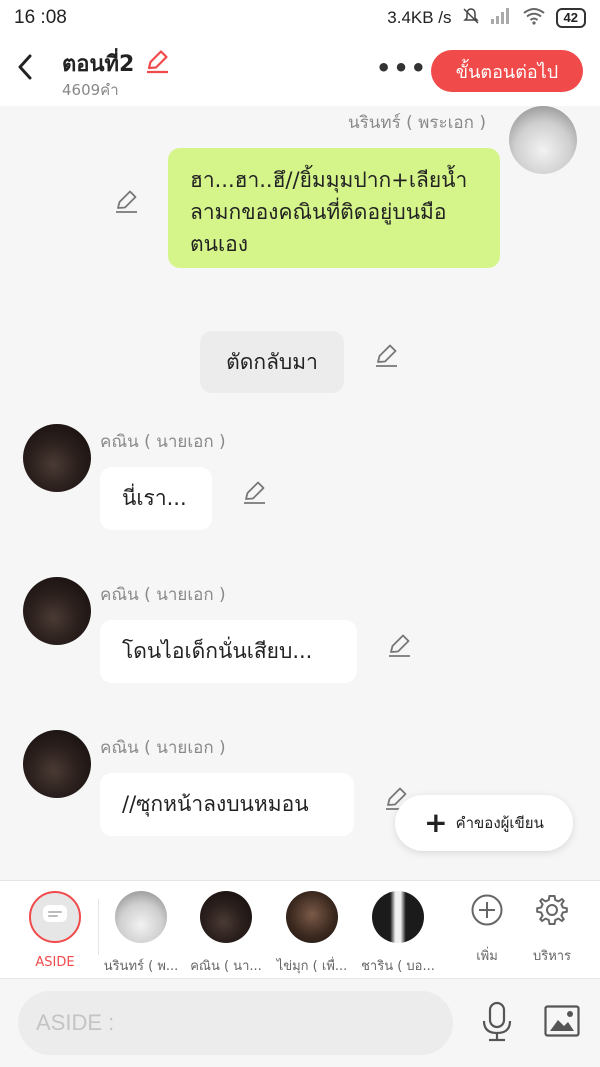 The width and height of the screenshot is (600, 1067). Describe the element at coordinates (534, 18) in the screenshot. I see `wifi-icon` at that location.